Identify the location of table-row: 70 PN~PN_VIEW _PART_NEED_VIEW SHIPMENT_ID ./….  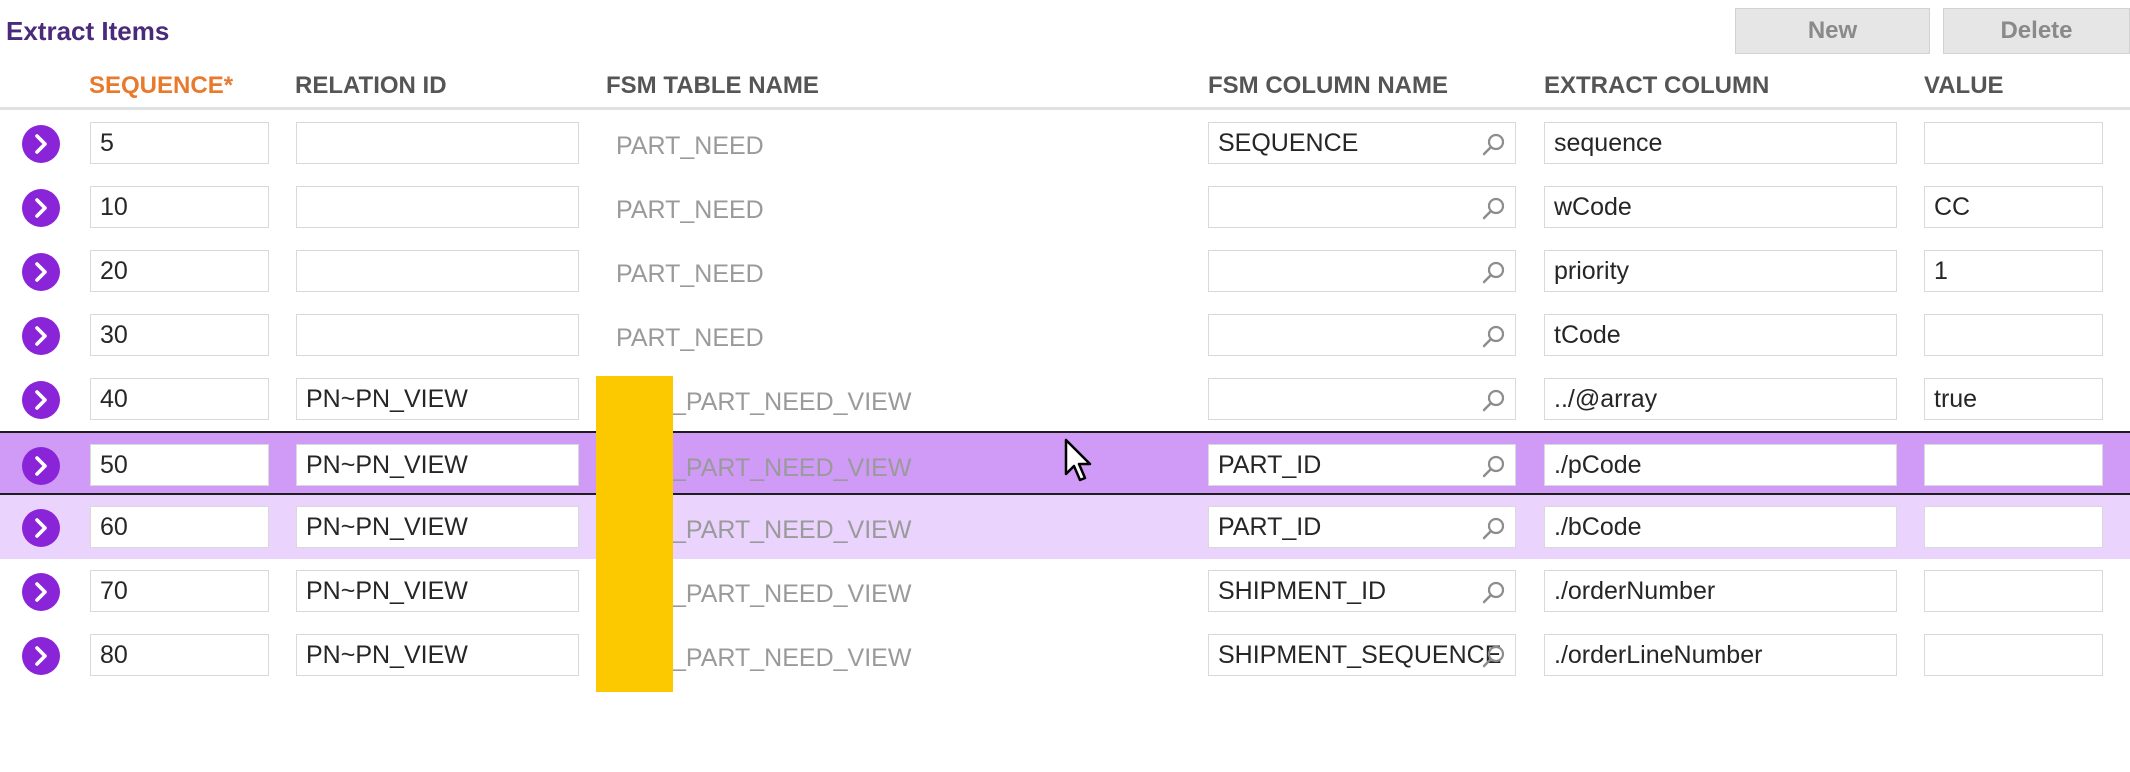
(1065, 591).